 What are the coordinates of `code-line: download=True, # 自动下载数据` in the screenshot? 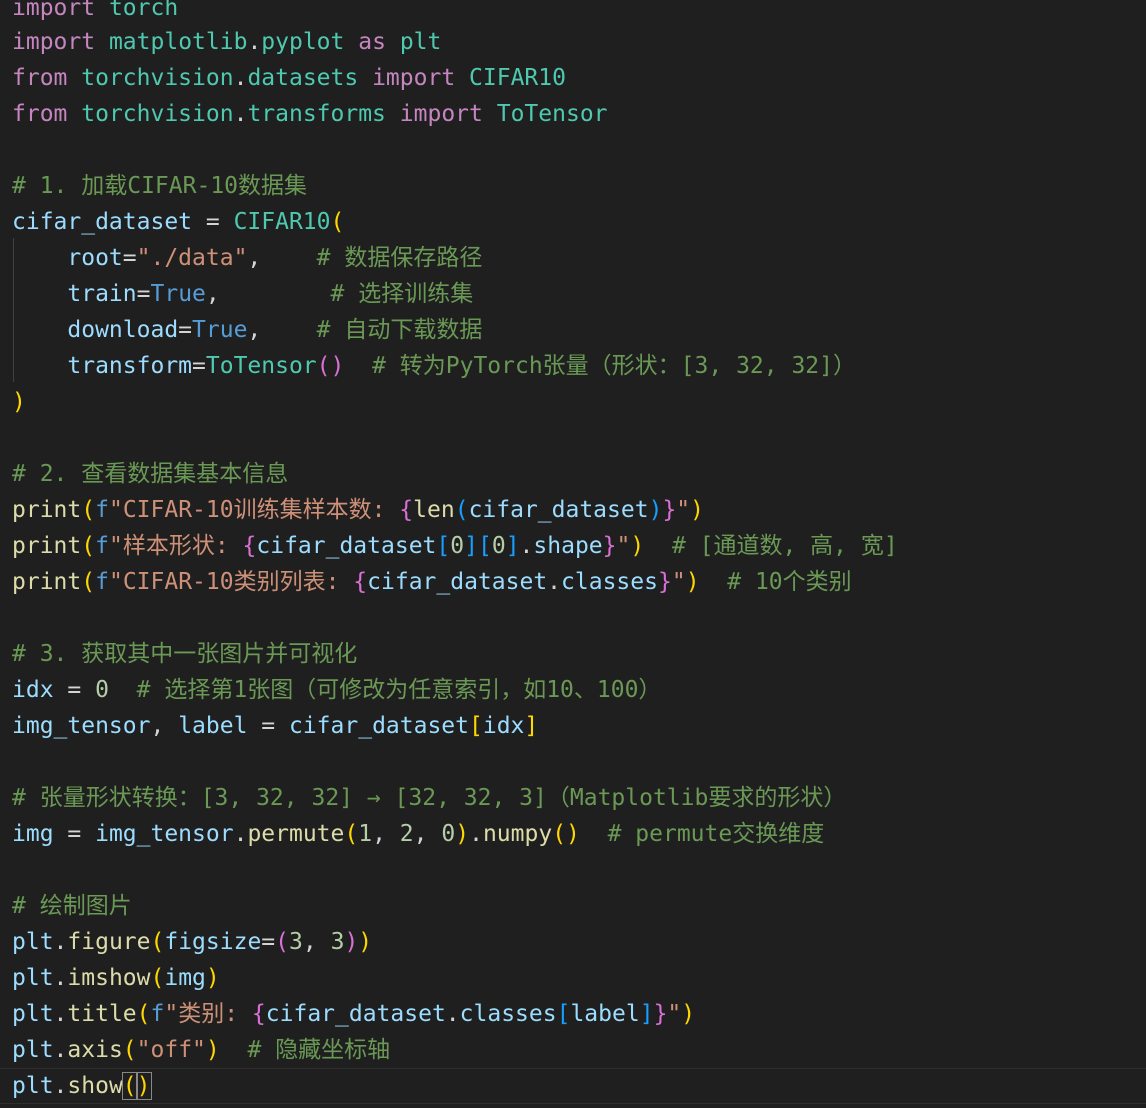 It's located at (247, 330).